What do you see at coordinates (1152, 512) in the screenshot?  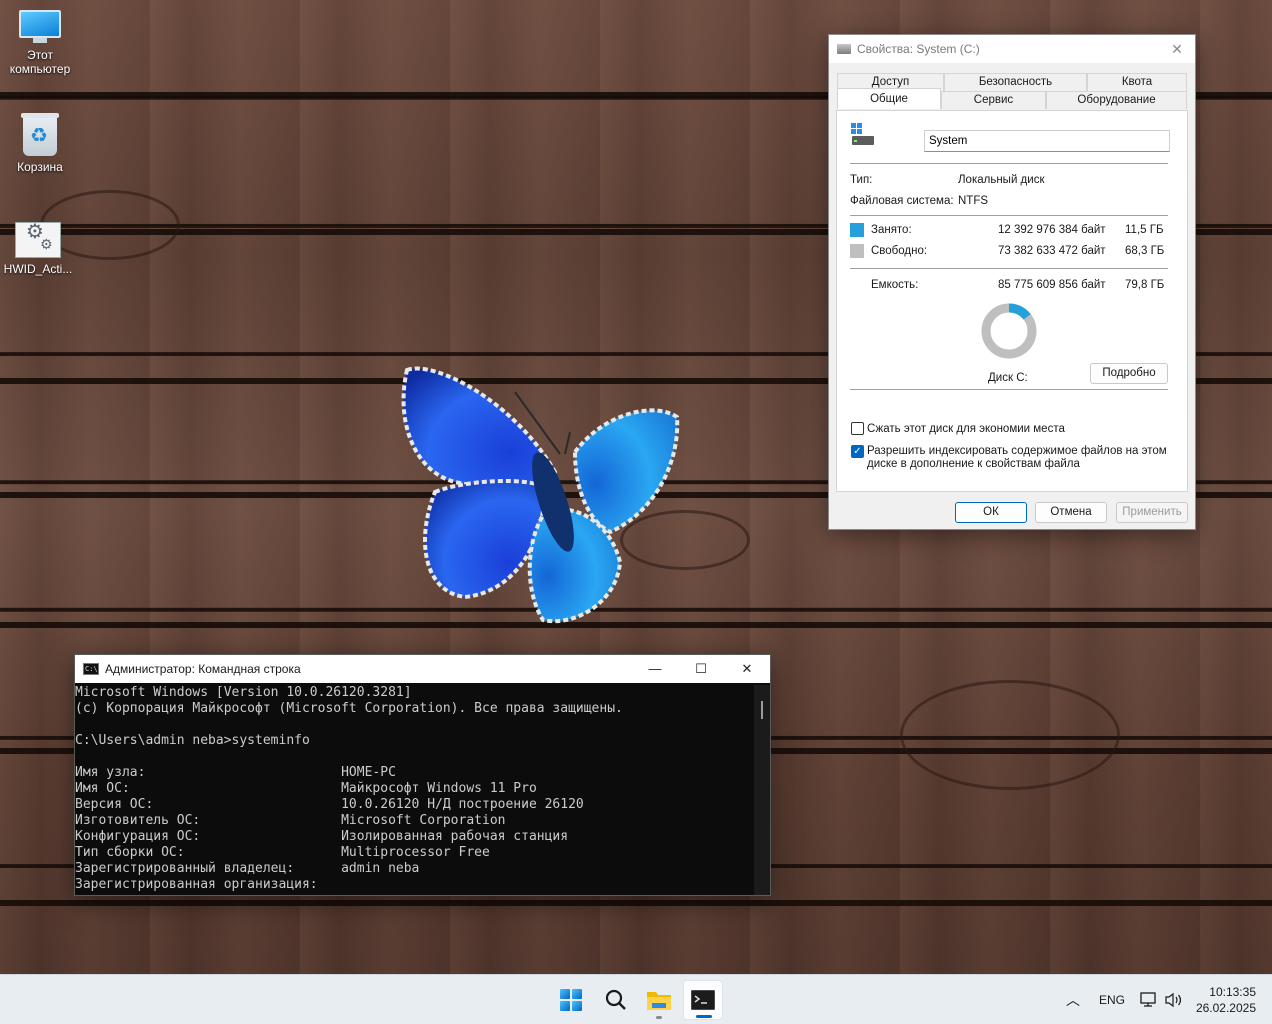 I see `apply-button: Применить` at bounding box center [1152, 512].